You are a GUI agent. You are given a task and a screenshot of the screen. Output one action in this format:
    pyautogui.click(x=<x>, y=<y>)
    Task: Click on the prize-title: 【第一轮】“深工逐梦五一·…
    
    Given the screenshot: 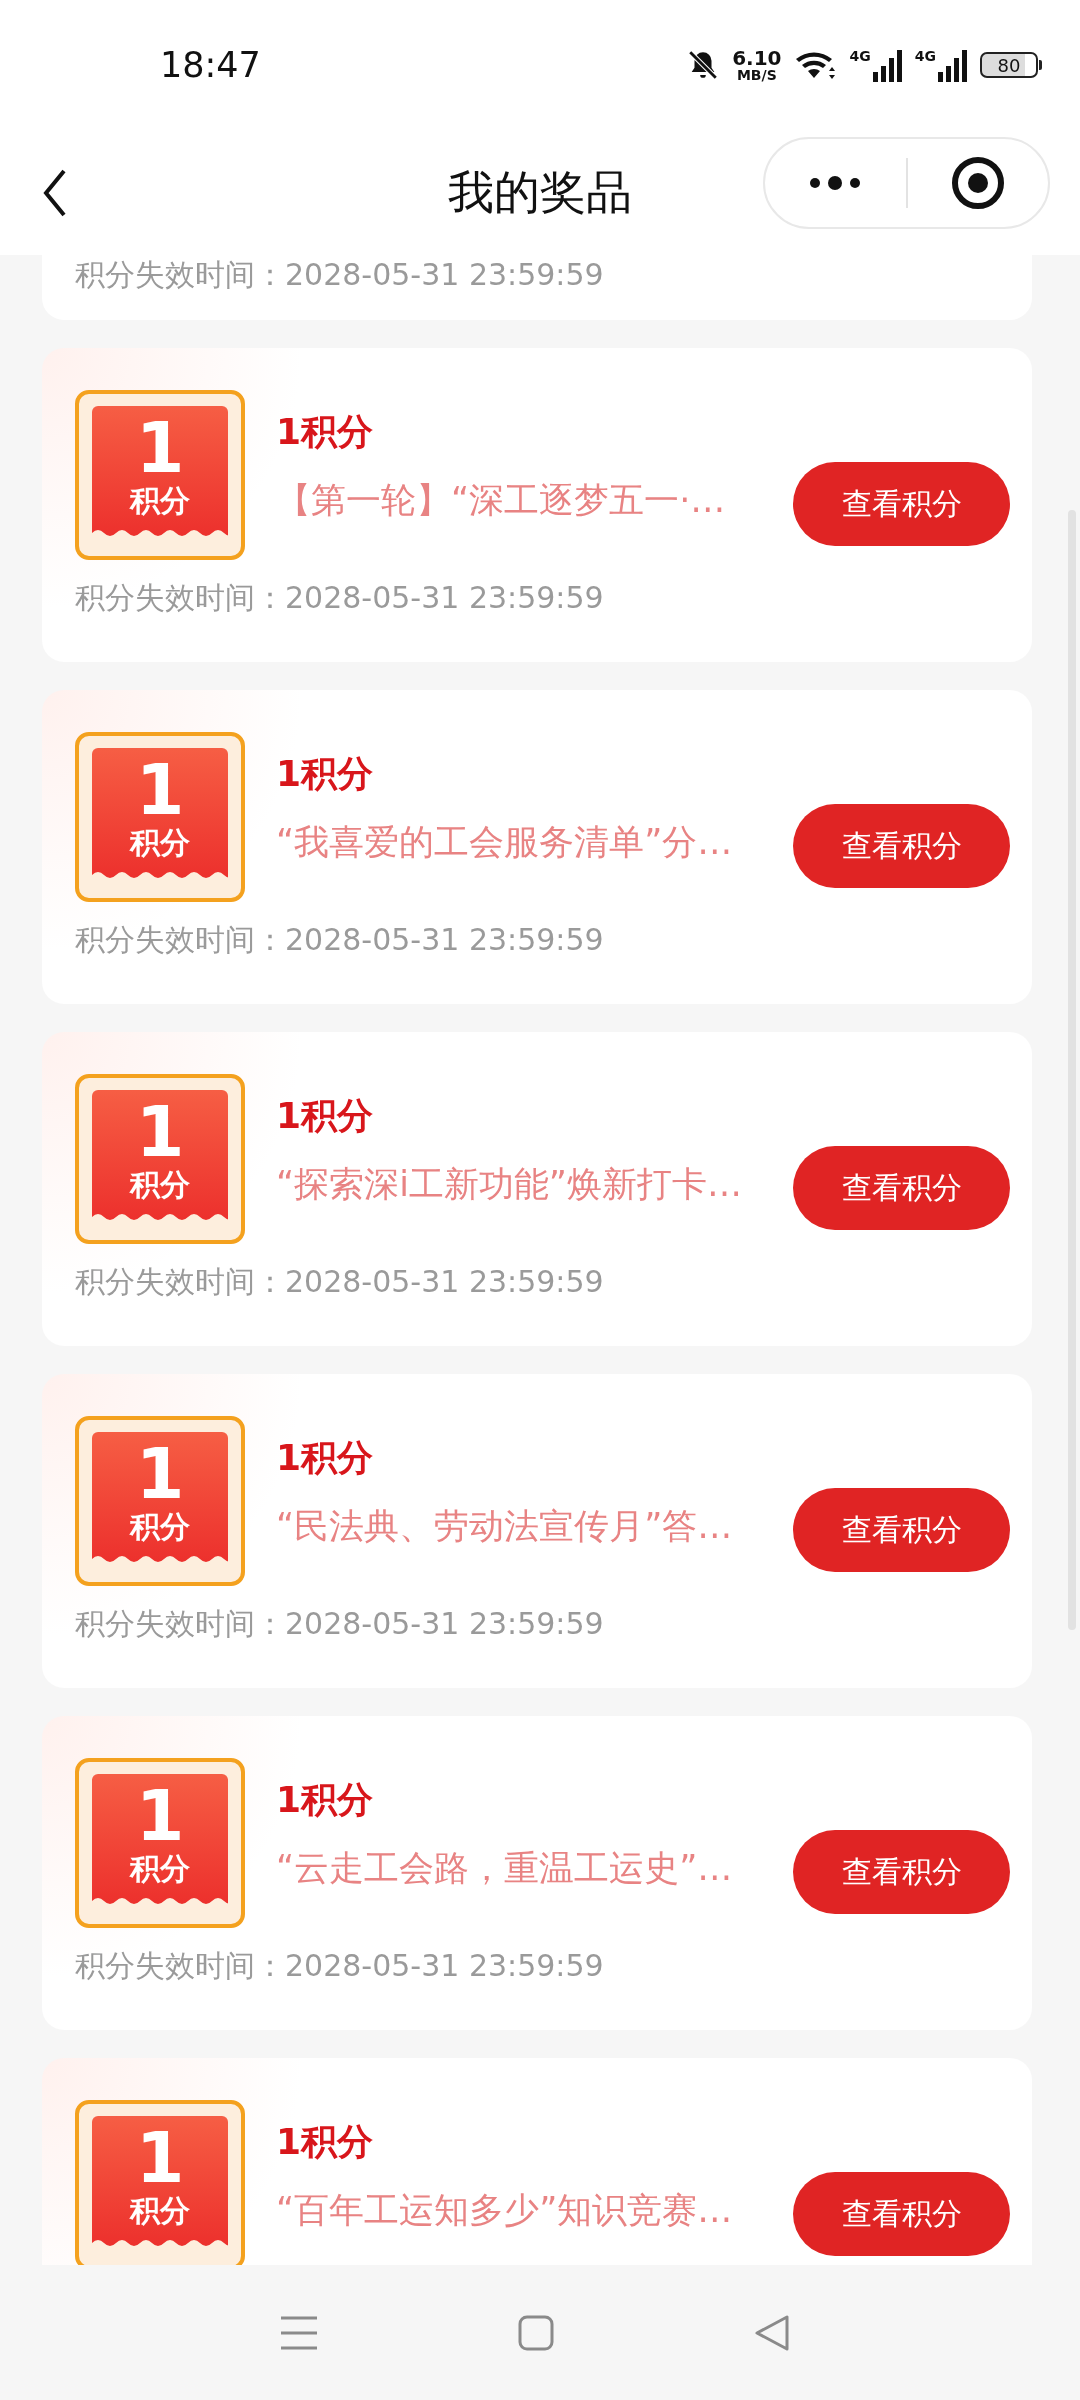 What is the action you would take?
    pyautogui.click(x=501, y=500)
    